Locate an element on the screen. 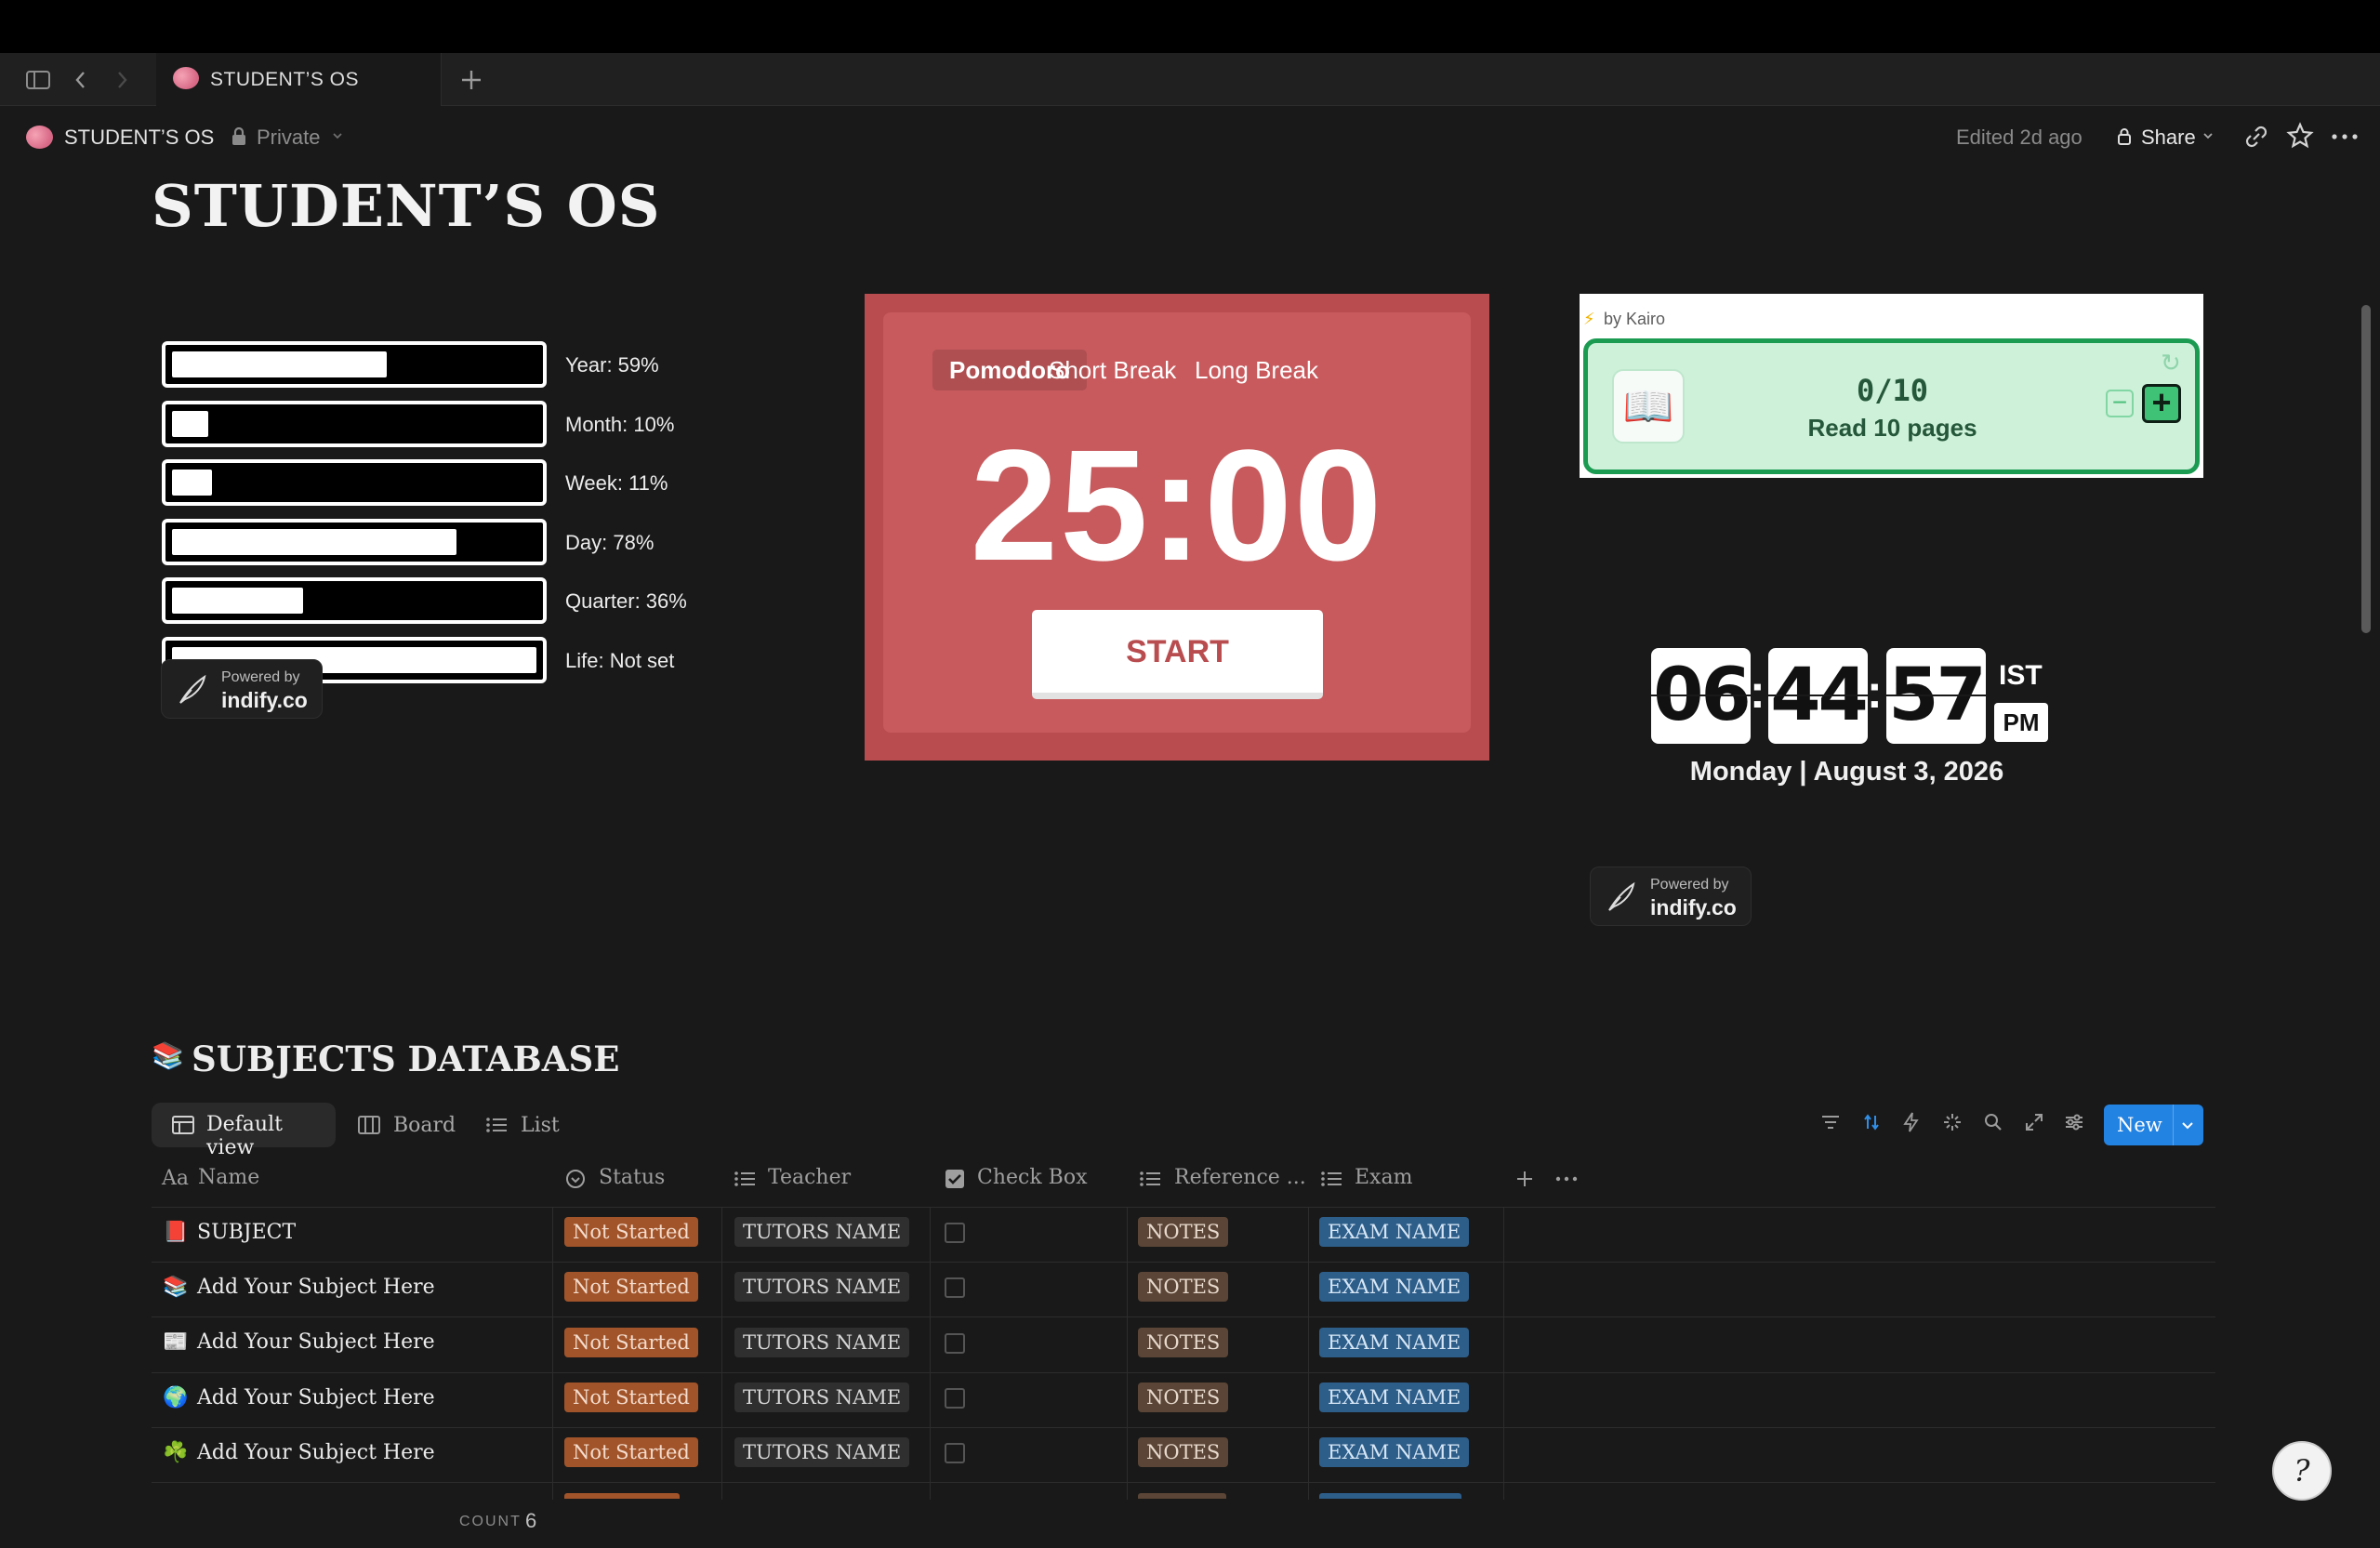  sidebar-toggle-icon is located at coordinates (38, 80).